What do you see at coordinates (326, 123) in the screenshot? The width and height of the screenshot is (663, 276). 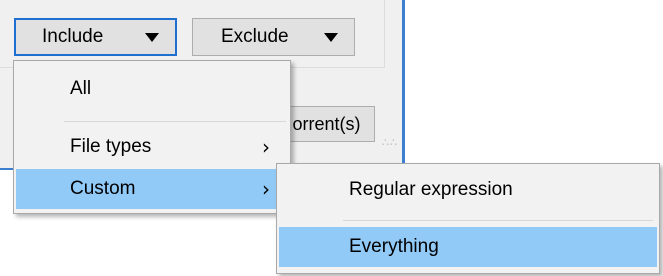 I see `torrent-button-label: orrent(s)` at bounding box center [326, 123].